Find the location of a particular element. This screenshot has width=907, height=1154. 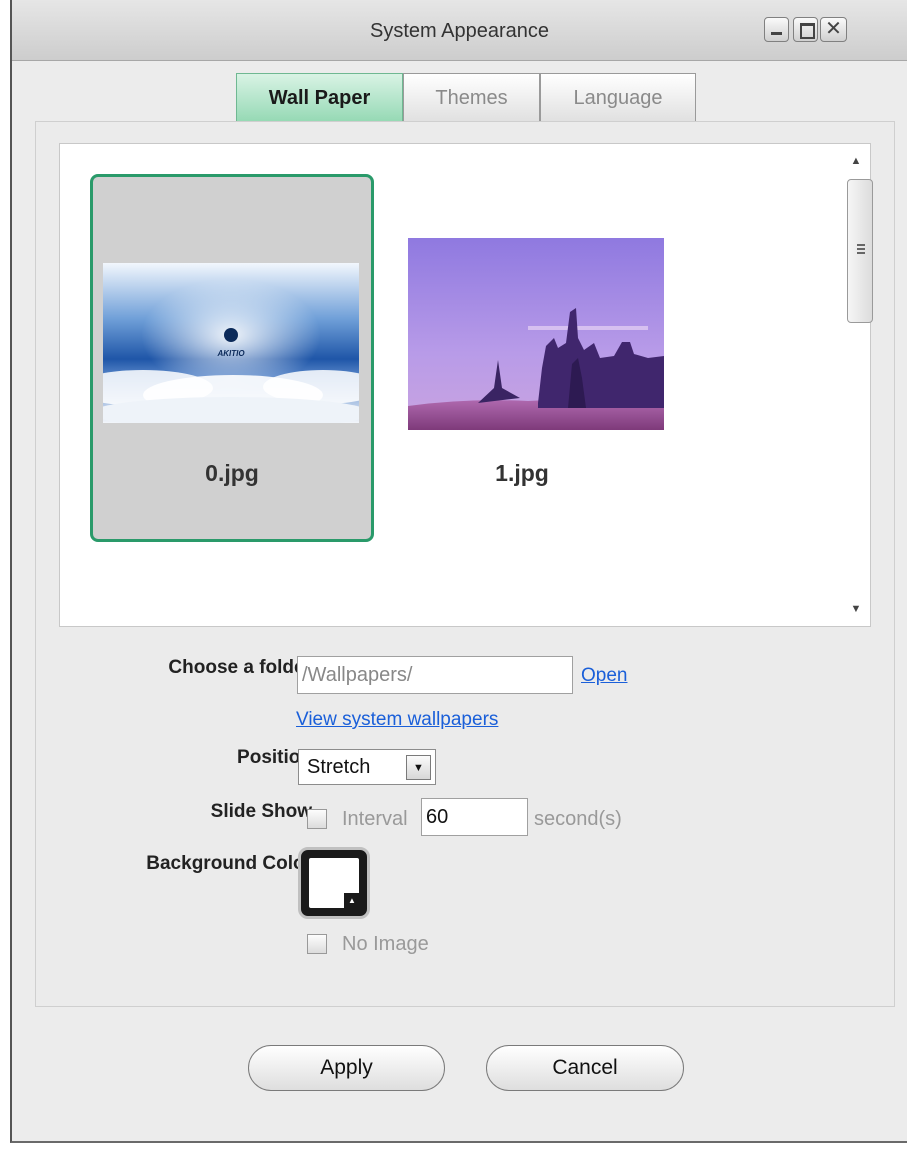

open-link: Open is located at coordinates (604, 676).